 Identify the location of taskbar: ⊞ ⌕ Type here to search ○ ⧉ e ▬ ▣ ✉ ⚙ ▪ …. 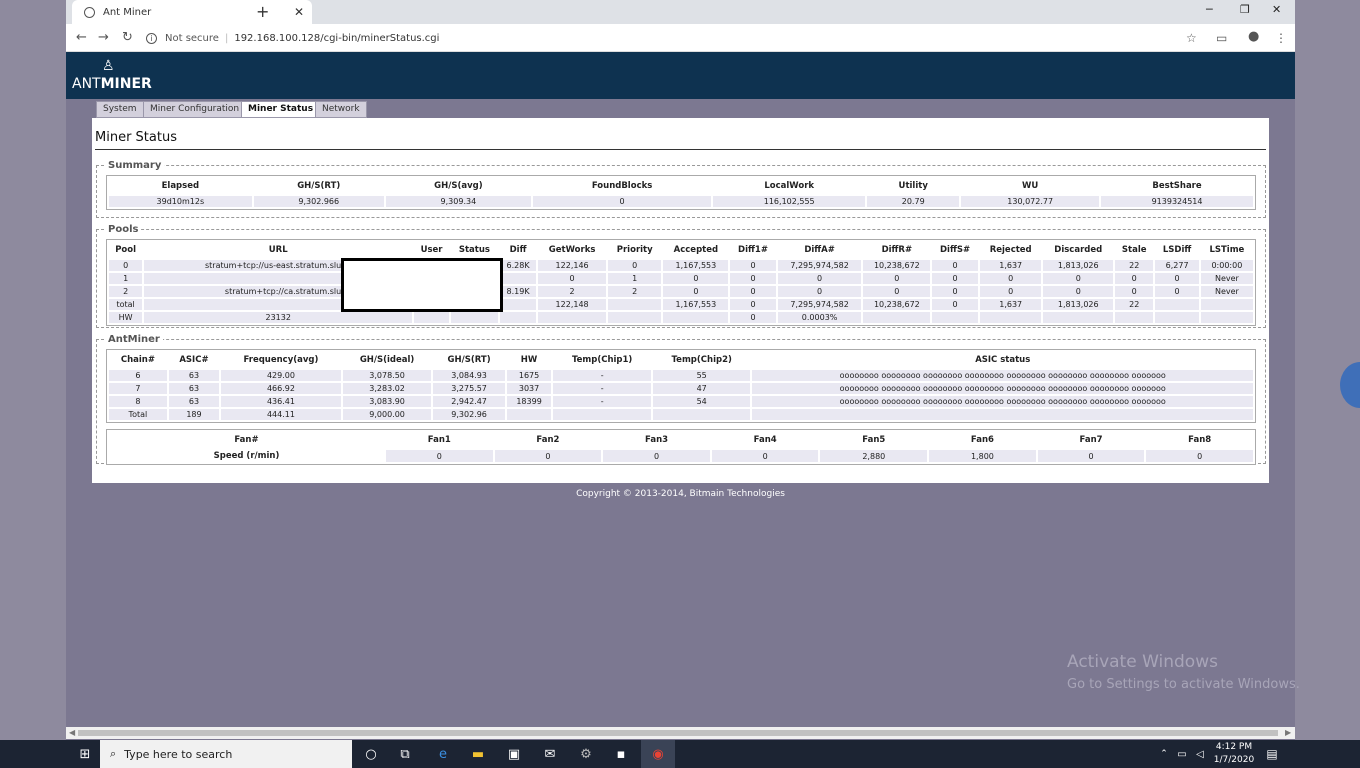
(680, 754).